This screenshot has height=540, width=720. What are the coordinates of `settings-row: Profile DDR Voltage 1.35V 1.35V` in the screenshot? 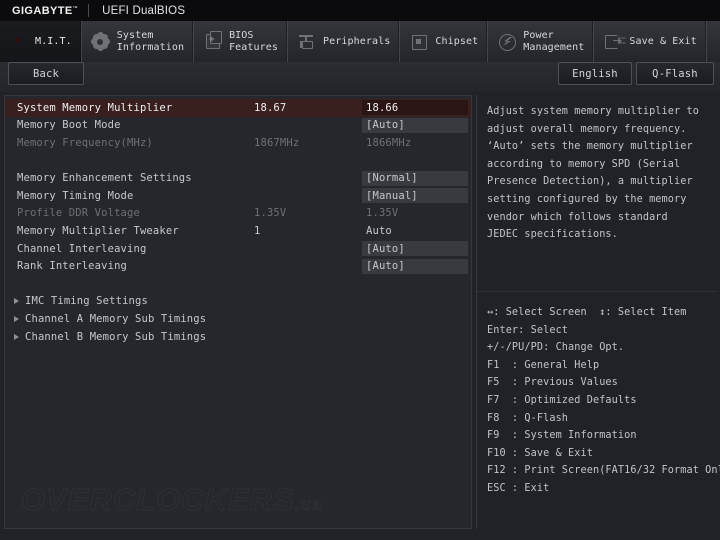 It's located at (238, 214).